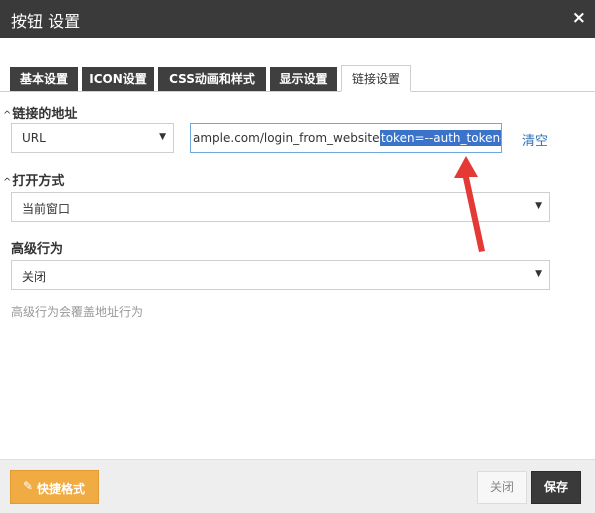 Image resolution: width=595 pixels, height=513 pixels. What do you see at coordinates (535, 139) in the screenshot?
I see `clear-link: 清空` at bounding box center [535, 139].